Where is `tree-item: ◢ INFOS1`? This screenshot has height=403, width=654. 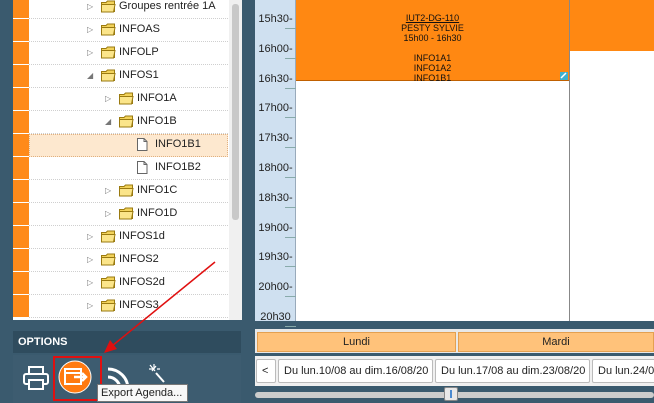 tree-item: ◢ INFOS1 is located at coordinates (127, 76).